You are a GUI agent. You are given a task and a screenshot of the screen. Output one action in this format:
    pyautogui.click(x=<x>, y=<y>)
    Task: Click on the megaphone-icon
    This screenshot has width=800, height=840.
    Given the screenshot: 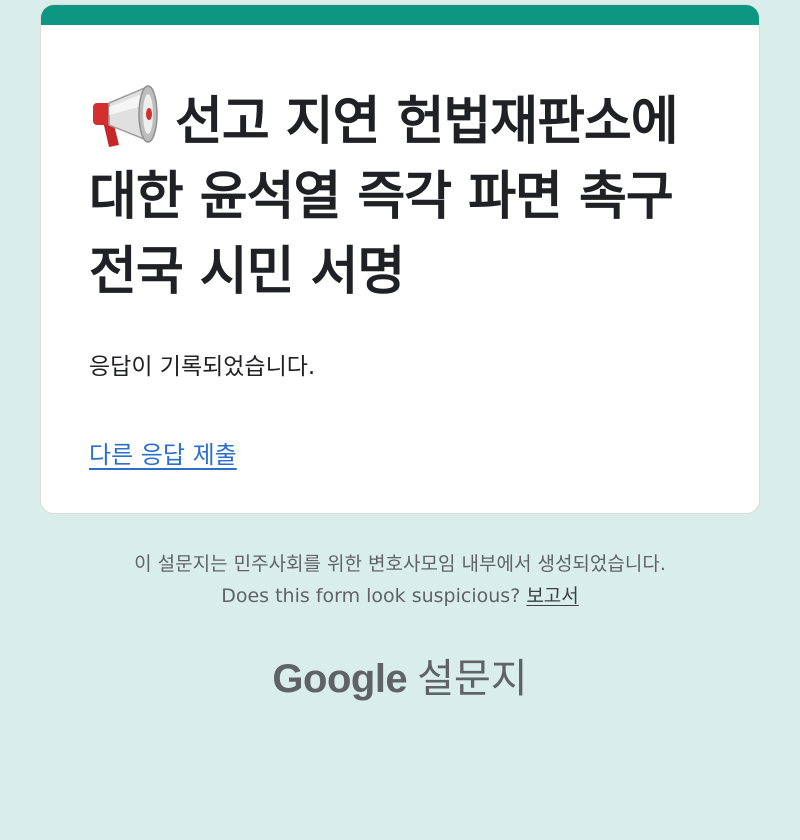 What is the action you would take?
    pyautogui.click(x=125, y=116)
    